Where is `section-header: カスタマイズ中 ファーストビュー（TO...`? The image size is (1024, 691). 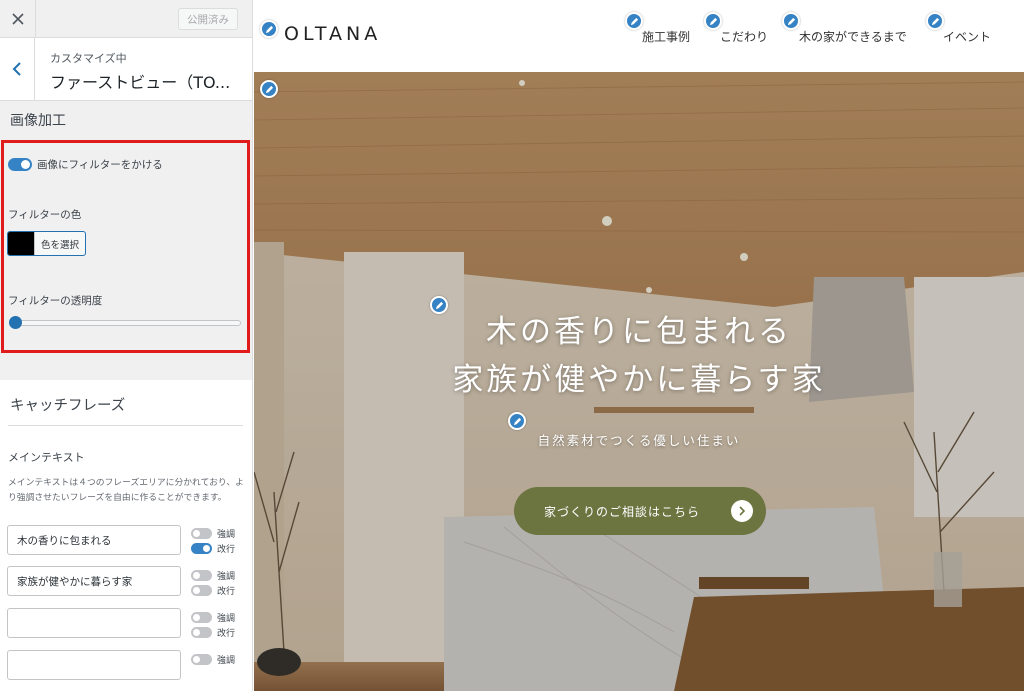
section-header: カスタマイズ中 ファーストビュー（TO... is located at coordinates (126, 69).